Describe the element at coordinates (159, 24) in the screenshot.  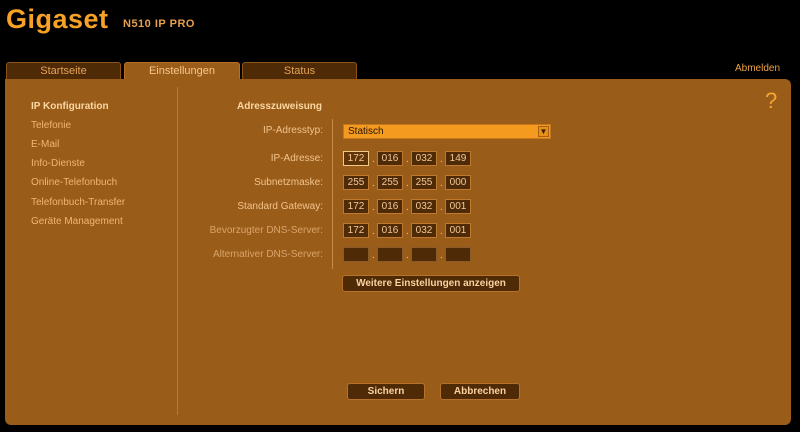
I see `device-model: N510 IP PRO` at that location.